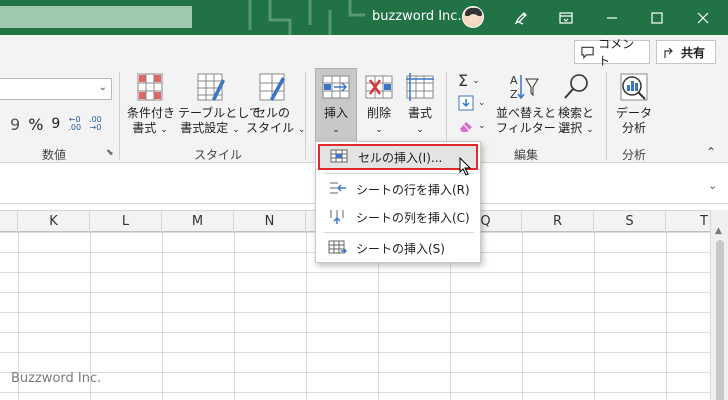 The width and height of the screenshot is (728, 400). I want to click on svg-text: A, so click(514, 80).